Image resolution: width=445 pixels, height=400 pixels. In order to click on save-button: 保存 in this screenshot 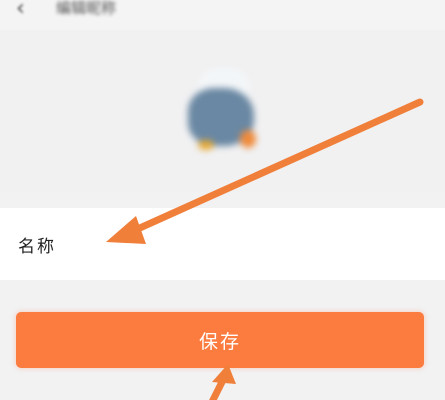, I will do `click(220, 340)`.